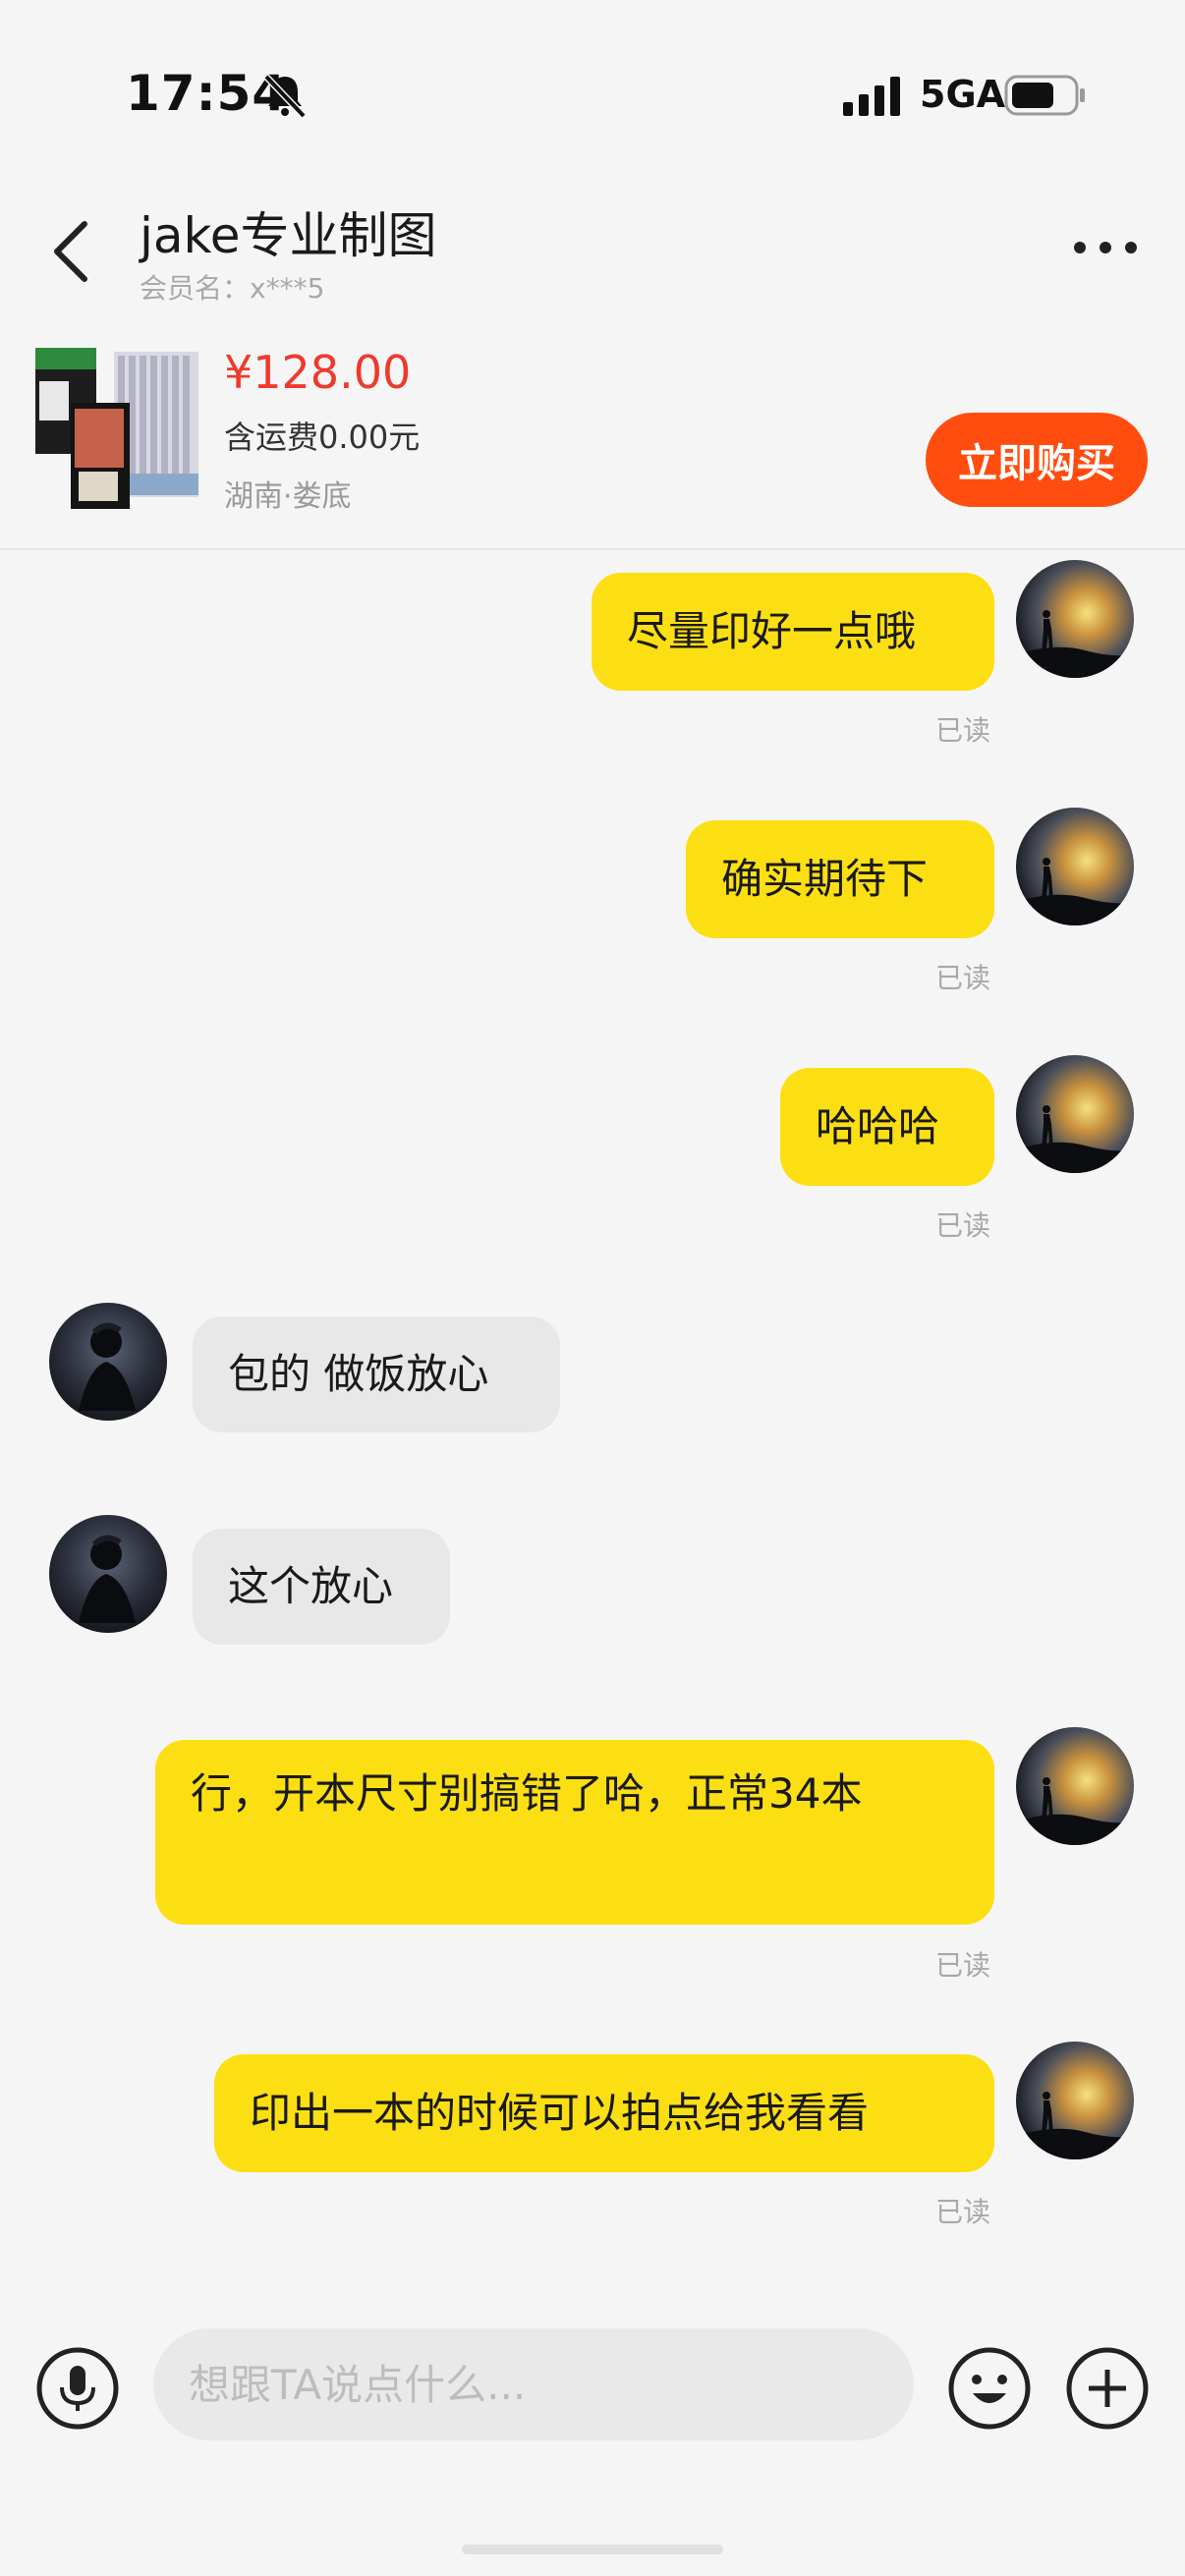 This screenshot has height=2576, width=1185. Describe the element at coordinates (872, 96) in the screenshot. I see `signal-icon` at that location.